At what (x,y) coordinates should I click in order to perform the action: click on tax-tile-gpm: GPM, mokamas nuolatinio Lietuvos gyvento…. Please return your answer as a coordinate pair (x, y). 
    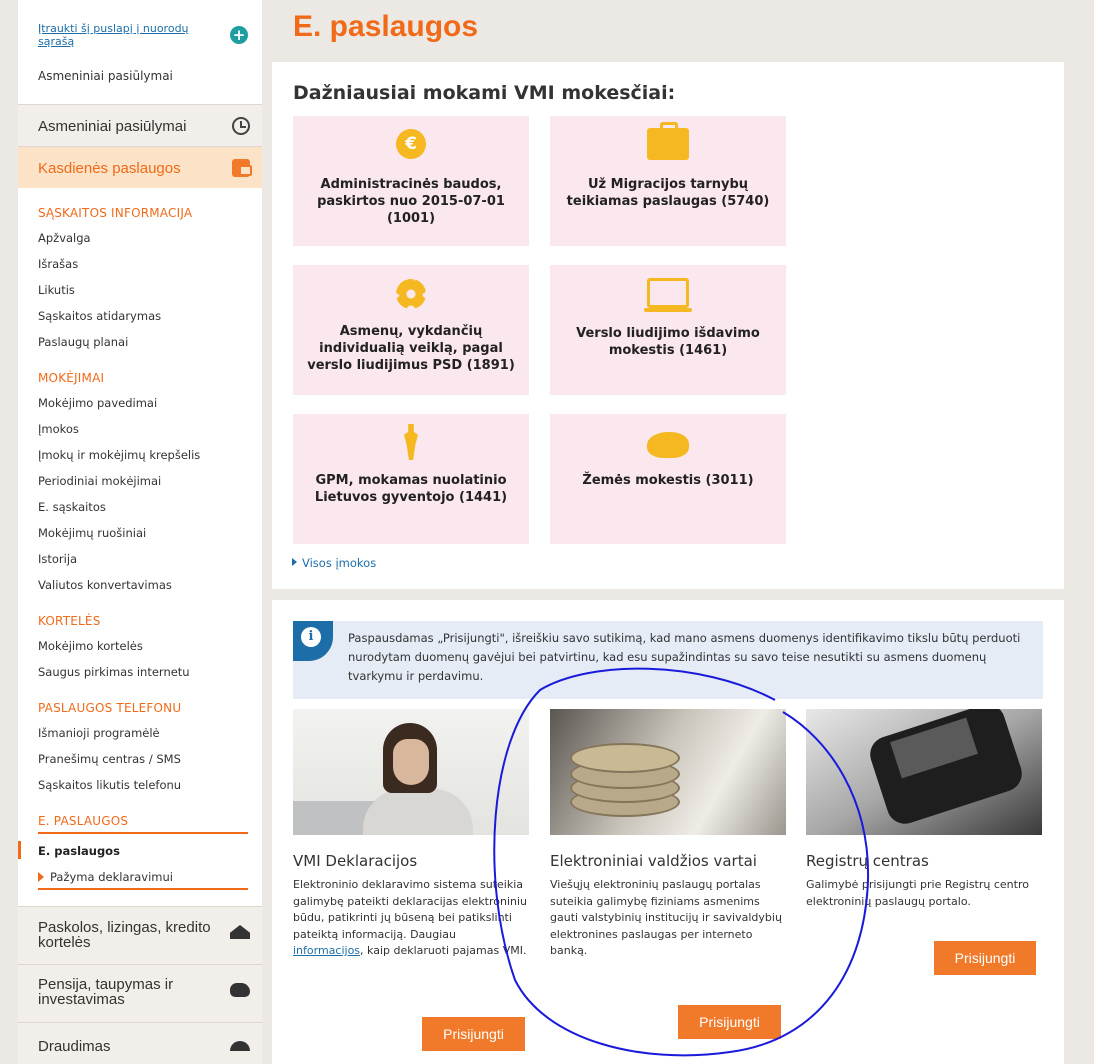
    Looking at the image, I should click on (411, 479).